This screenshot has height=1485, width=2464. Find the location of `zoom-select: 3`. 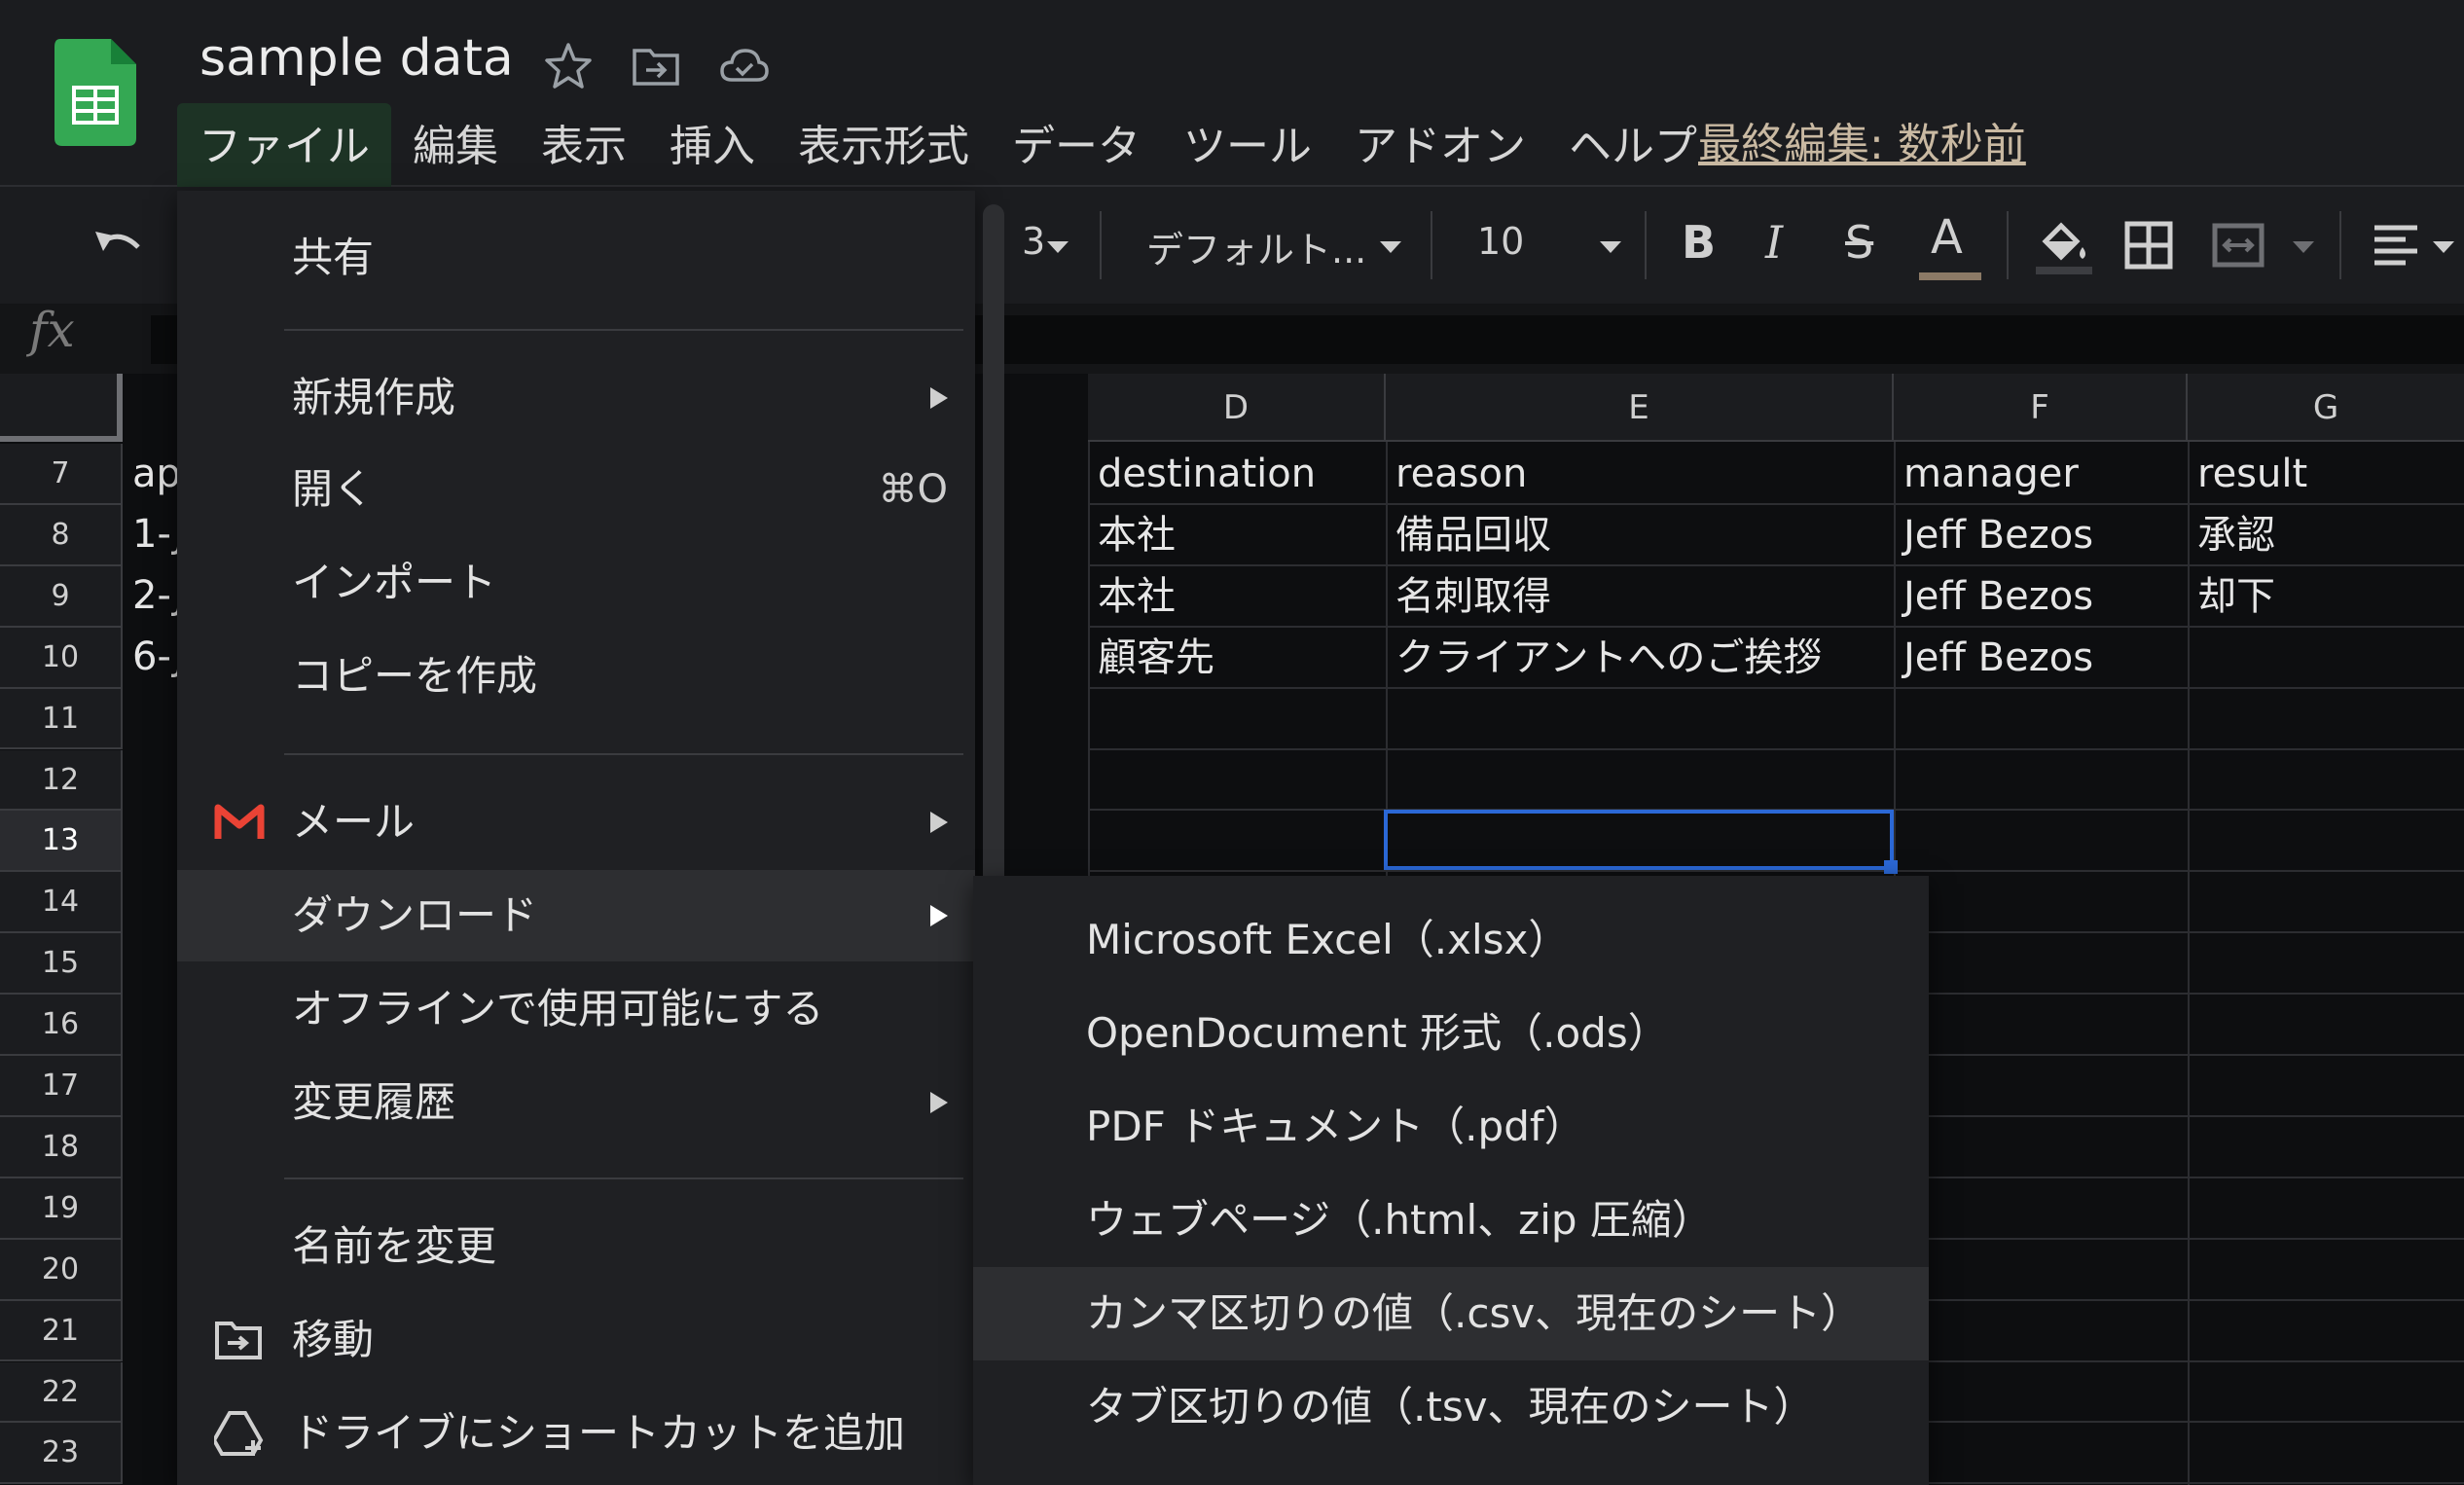

zoom-select: 3 is located at coordinates (1033, 241).